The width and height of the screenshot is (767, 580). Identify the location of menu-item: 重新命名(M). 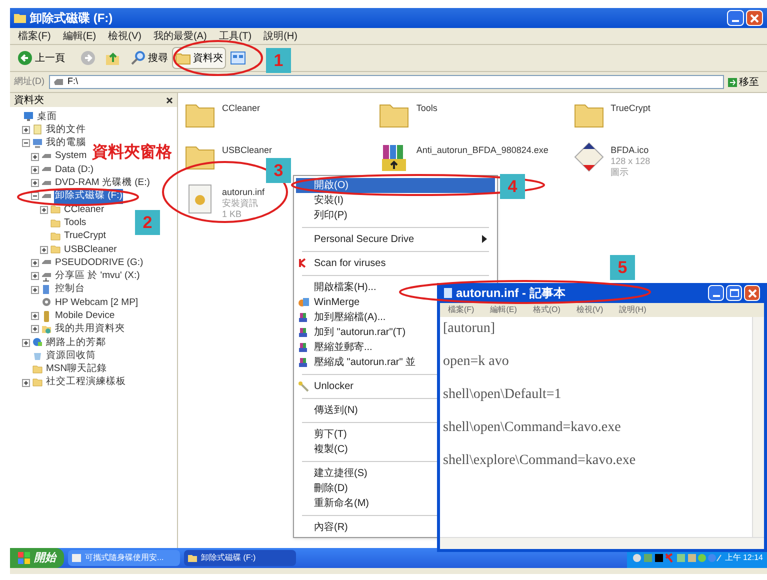
(366, 503).